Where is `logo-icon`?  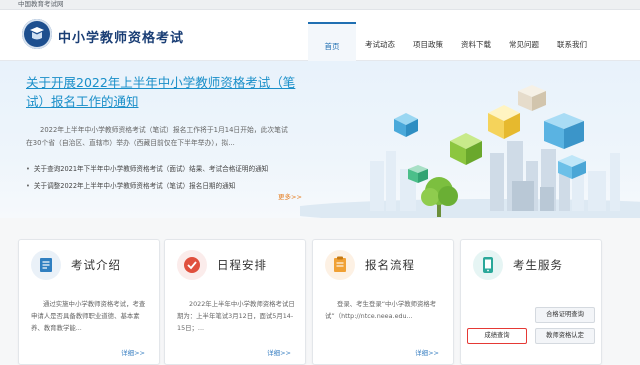
logo-icon is located at coordinates (37, 34).